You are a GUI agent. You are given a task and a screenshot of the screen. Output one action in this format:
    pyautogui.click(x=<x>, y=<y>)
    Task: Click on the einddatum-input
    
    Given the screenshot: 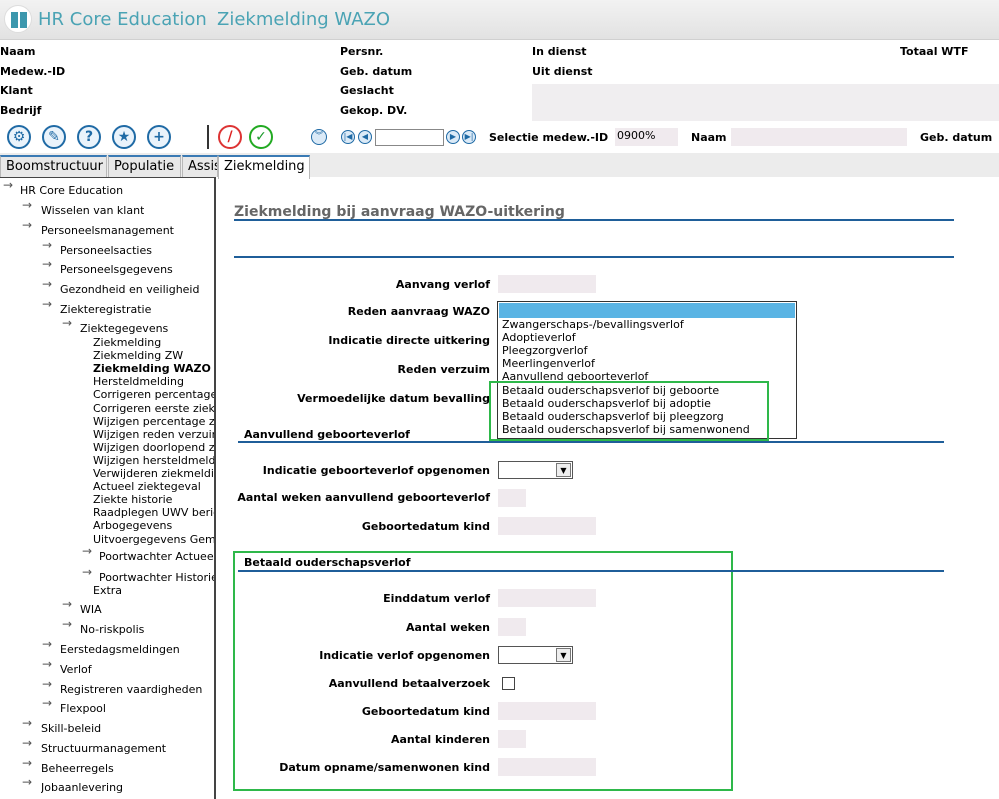 What is the action you would take?
    pyautogui.click(x=547, y=598)
    